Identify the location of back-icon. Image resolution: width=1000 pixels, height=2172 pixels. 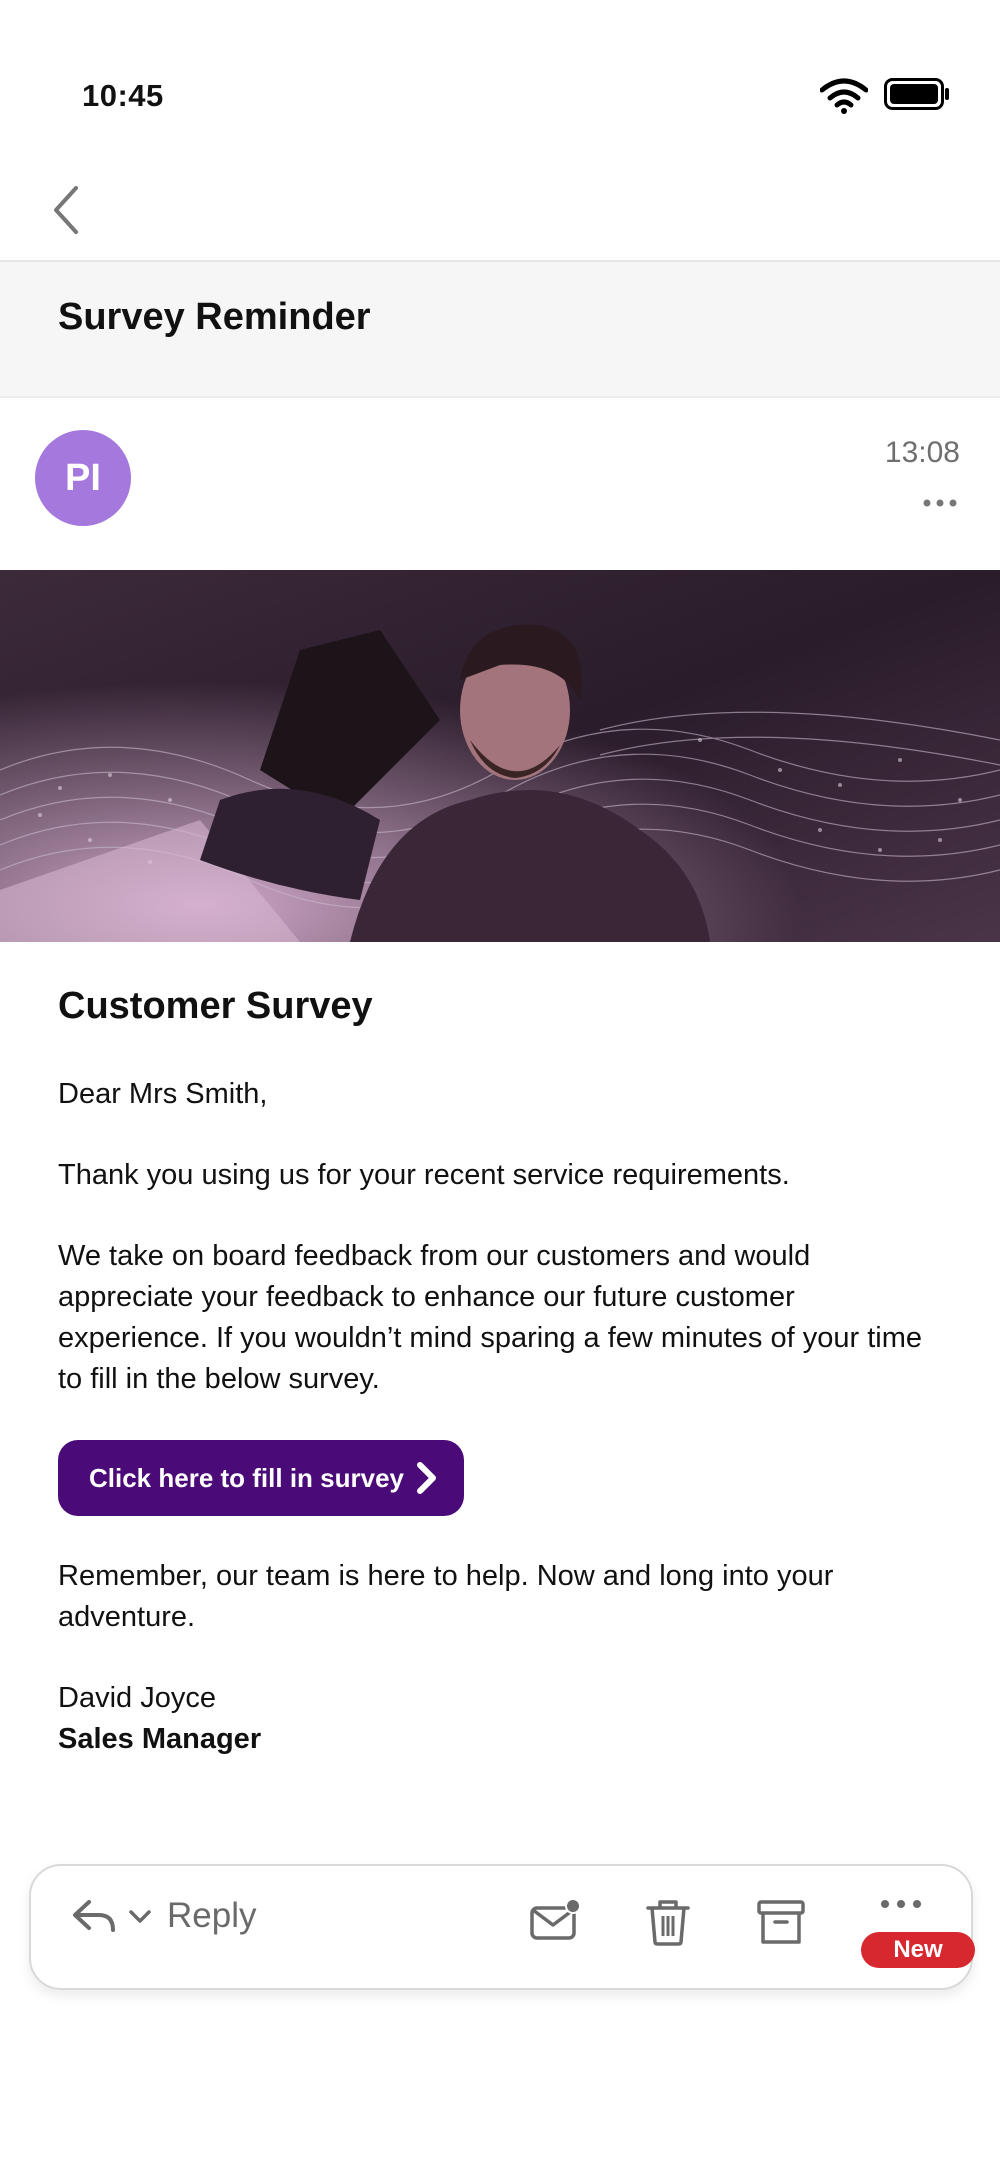
(66, 210).